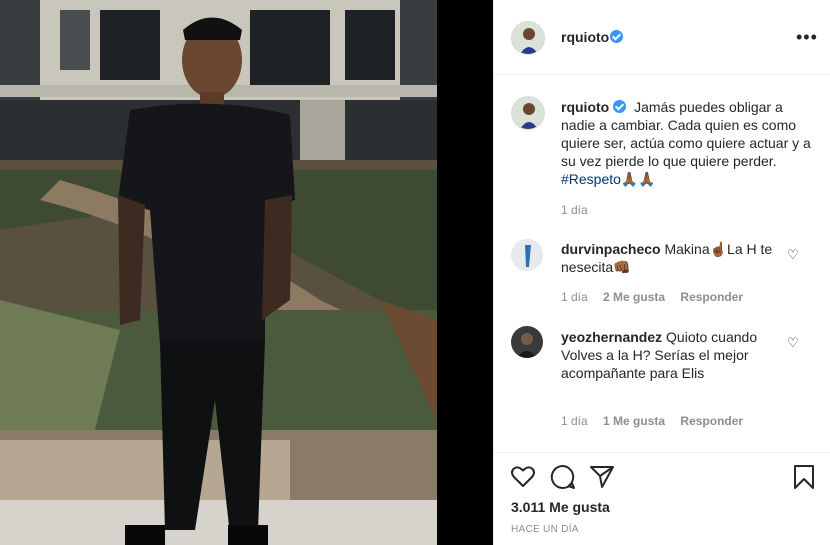 The width and height of the screenshot is (830, 545). I want to click on post-header: rquioto •••, so click(662, 37).